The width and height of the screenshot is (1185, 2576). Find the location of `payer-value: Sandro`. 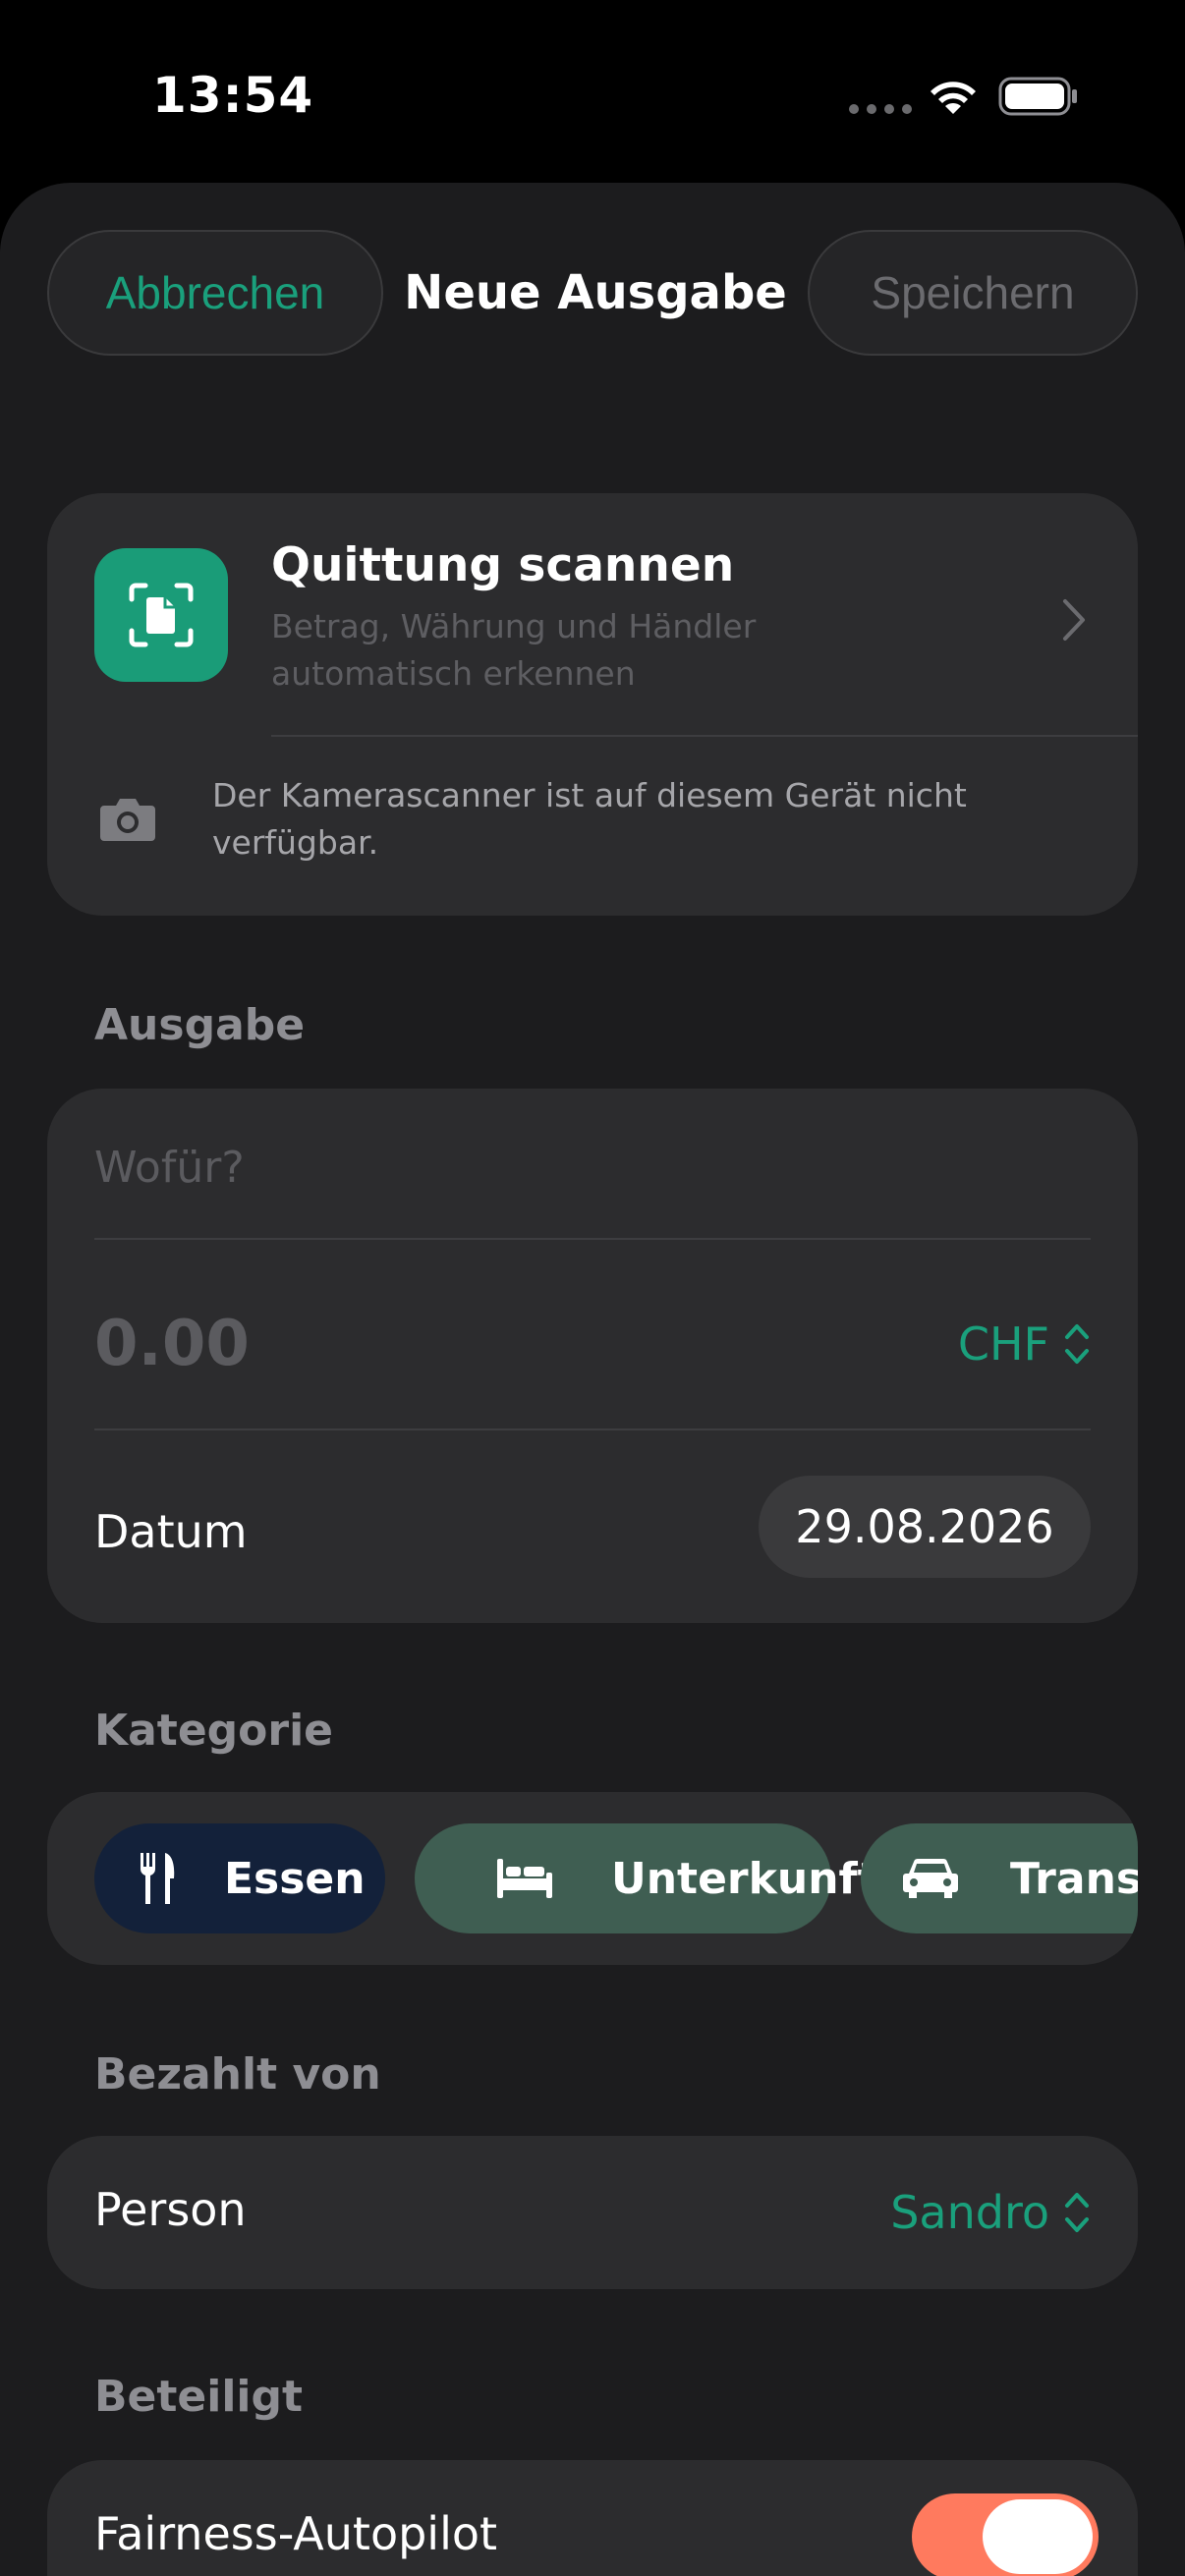

payer-value: Sandro is located at coordinates (970, 2212).